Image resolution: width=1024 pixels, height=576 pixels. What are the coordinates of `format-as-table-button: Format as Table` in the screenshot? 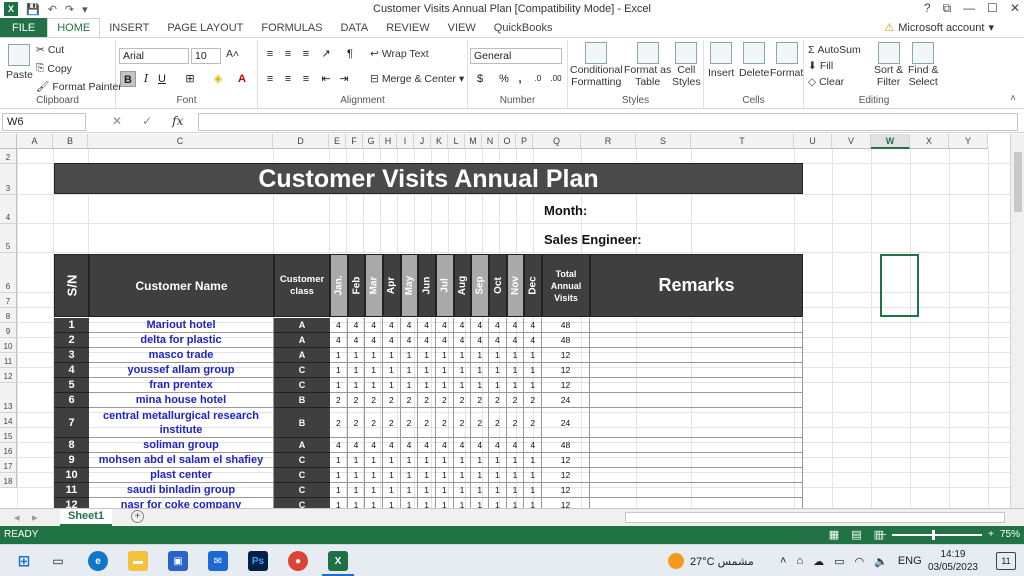 It's located at (647, 65).